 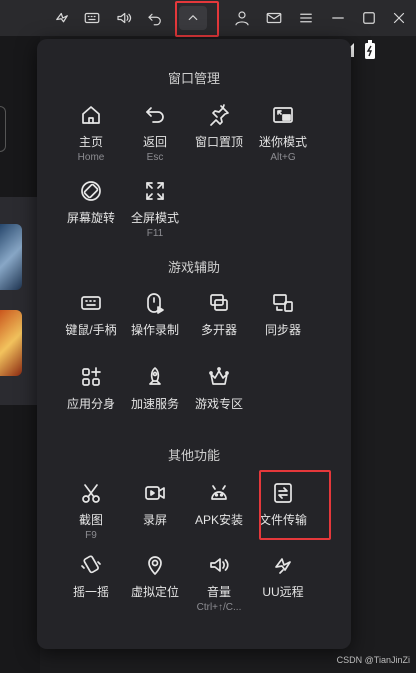 What do you see at coordinates (155, 565) in the screenshot?
I see `location-icon` at bounding box center [155, 565].